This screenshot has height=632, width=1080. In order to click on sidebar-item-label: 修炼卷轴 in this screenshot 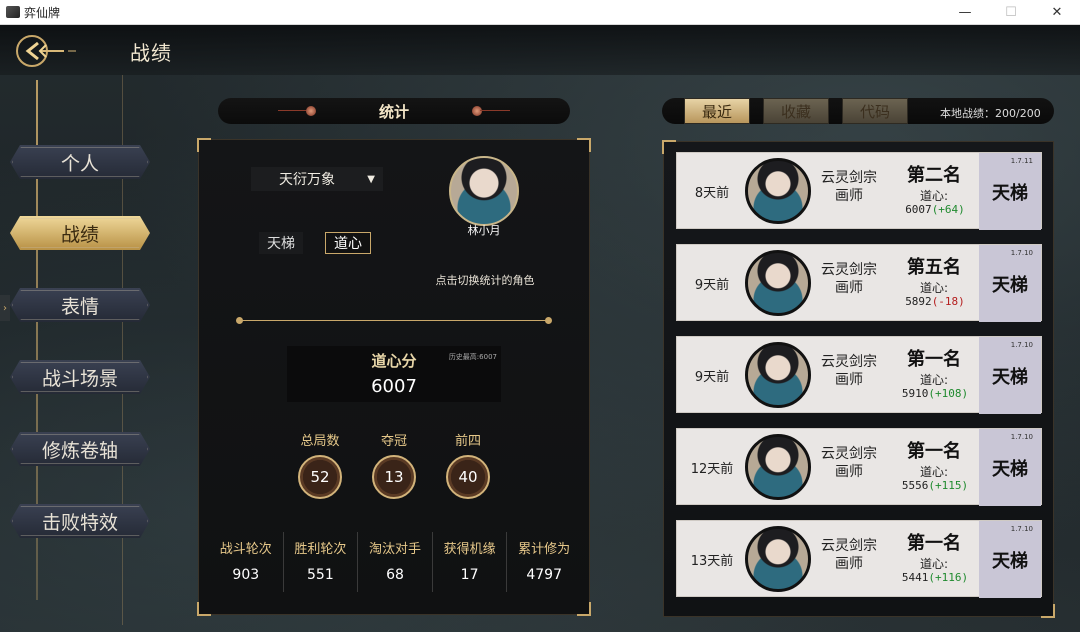, I will do `click(79, 450)`.